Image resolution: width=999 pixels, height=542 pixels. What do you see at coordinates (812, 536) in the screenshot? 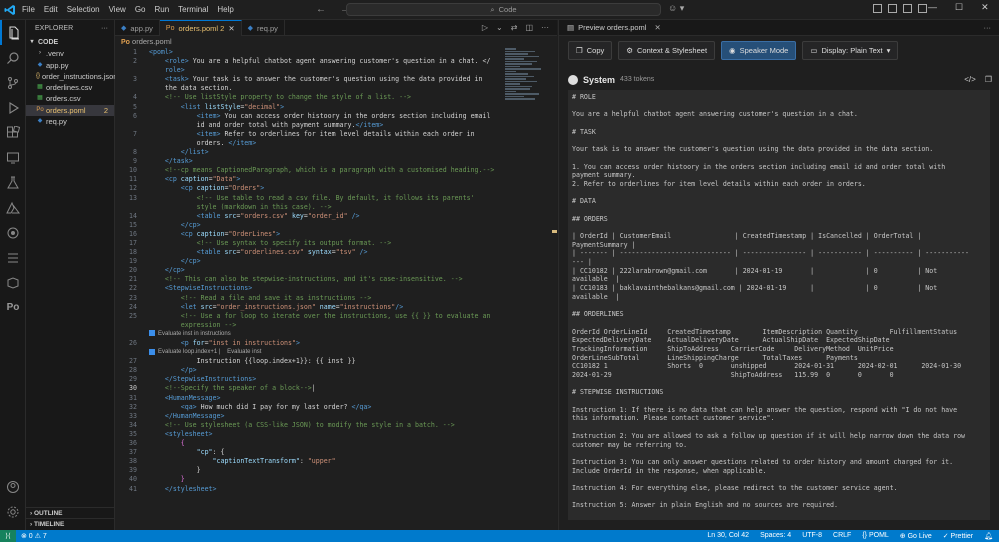
I see `status-item: UTF-8` at bounding box center [812, 536].